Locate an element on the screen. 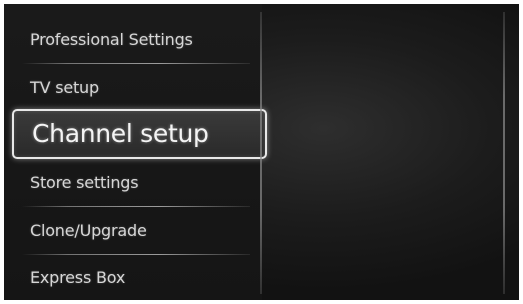  menu-item-professional-settings: Professional Settings is located at coordinates (129, 40).